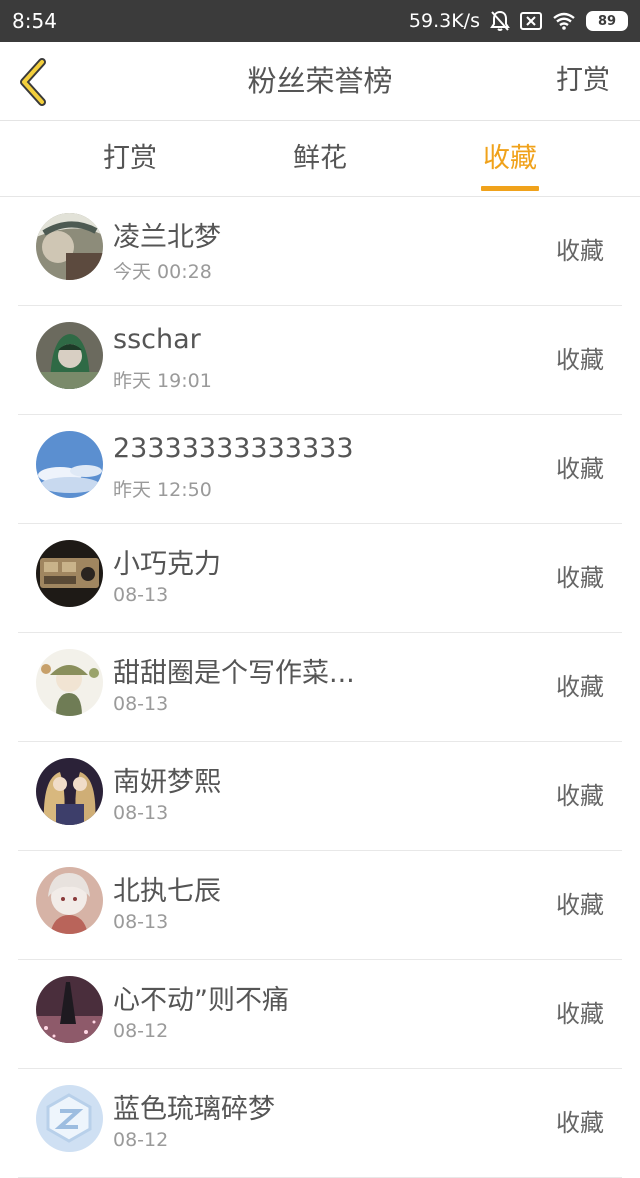 The width and height of the screenshot is (640, 1178). What do you see at coordinates (320, 905) in the screenshot?
I see `list-item: 北执七辰 08-13 收藏` at bounding box center [320, 905].